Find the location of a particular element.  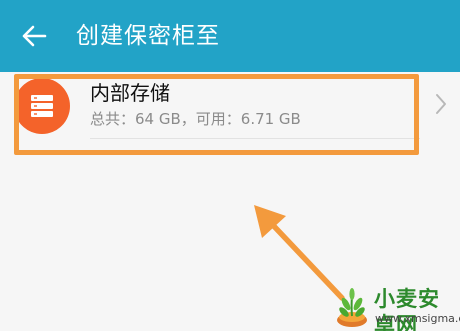

back-button is located at coordinates (34, 36).